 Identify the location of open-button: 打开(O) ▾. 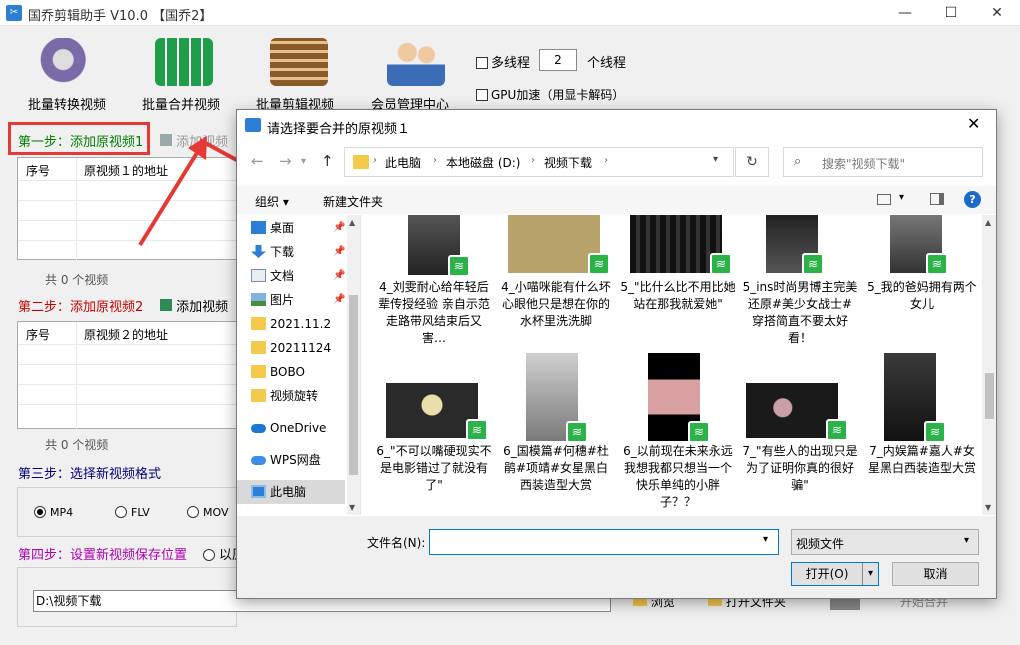
(835, 574).